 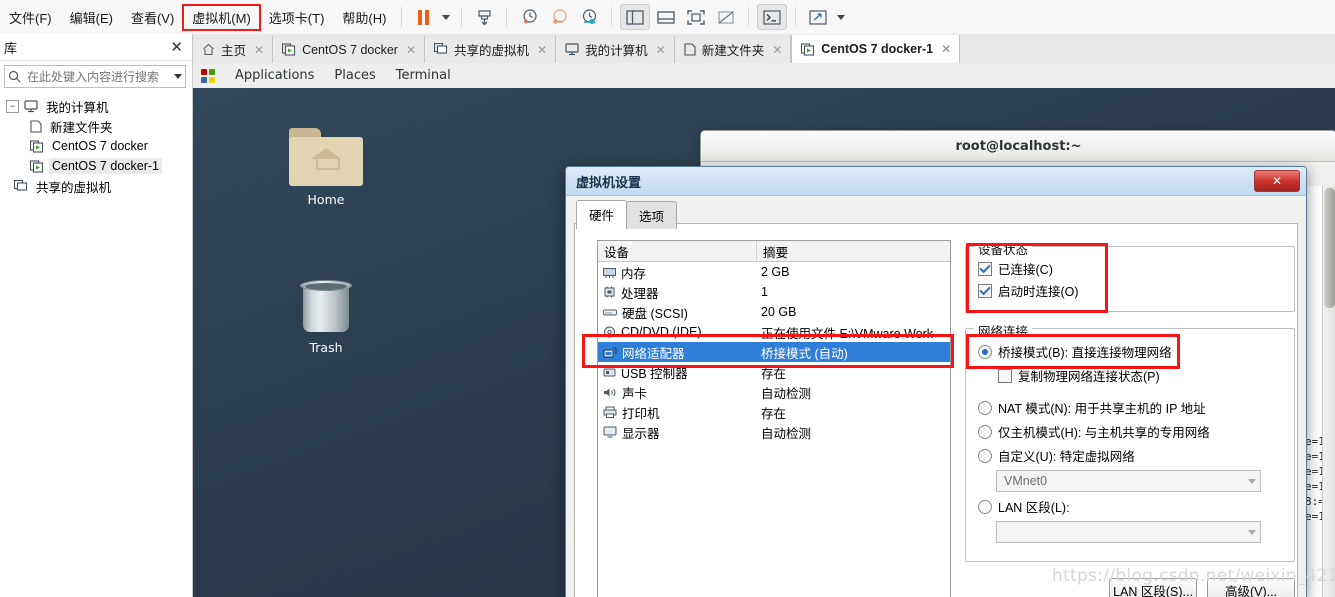 What do you see at coordinates (589, 17) in the screenshot?
I see `snapshot-manager-icon` at bounding box center [589, 17].